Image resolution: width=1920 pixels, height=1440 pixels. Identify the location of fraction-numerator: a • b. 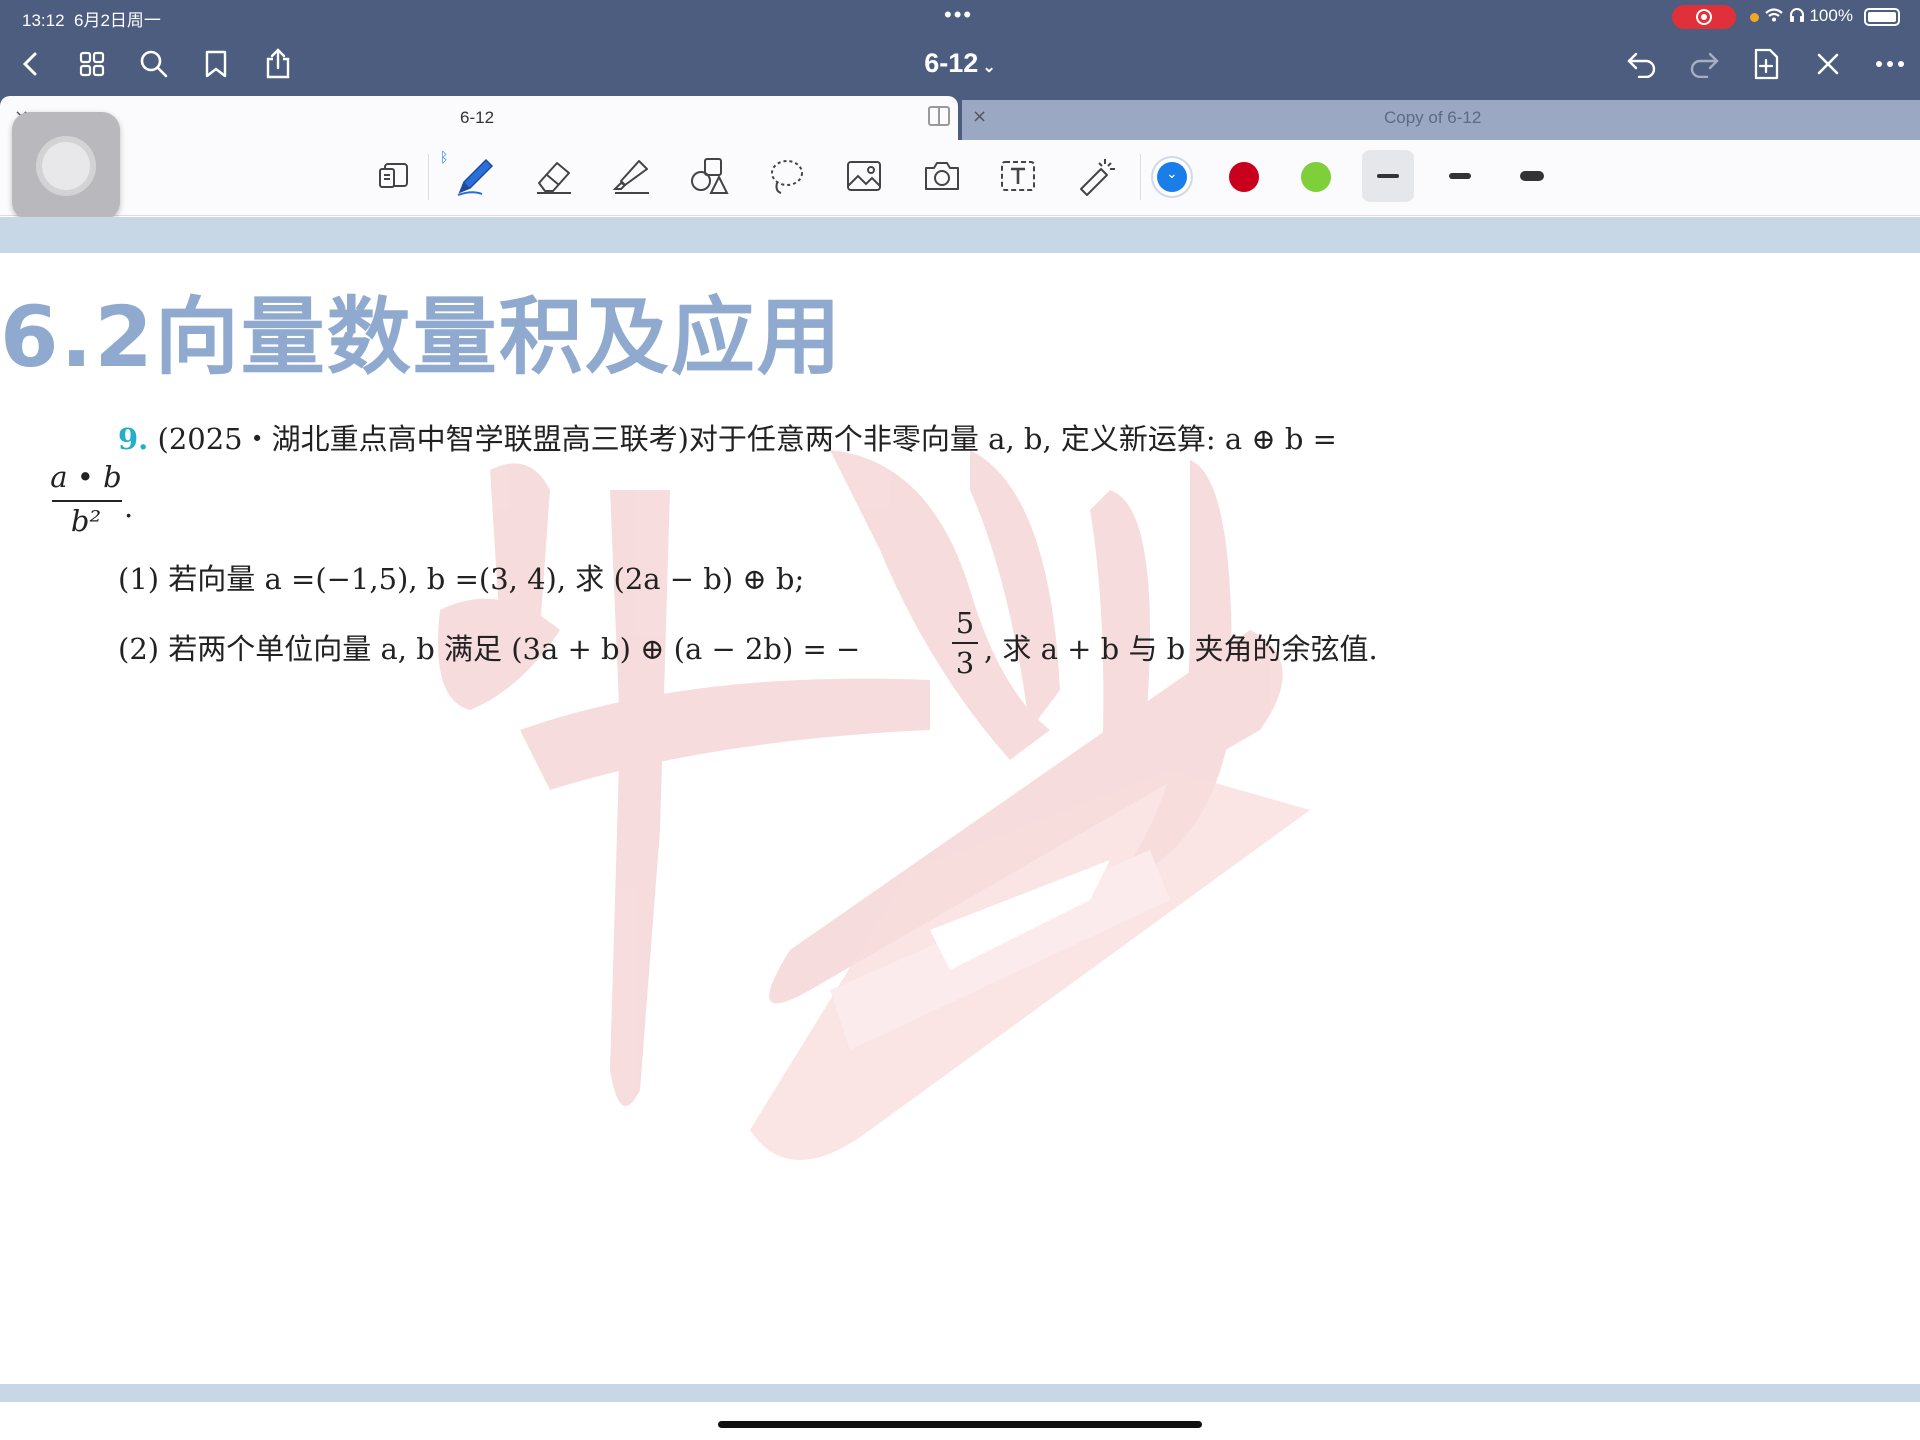
(86, 477).